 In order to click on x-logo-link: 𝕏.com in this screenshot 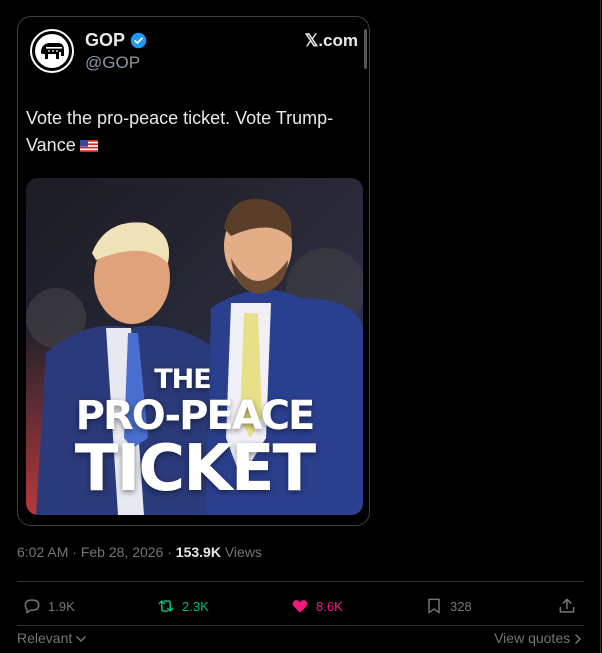, I will do `click(331, 41)`.